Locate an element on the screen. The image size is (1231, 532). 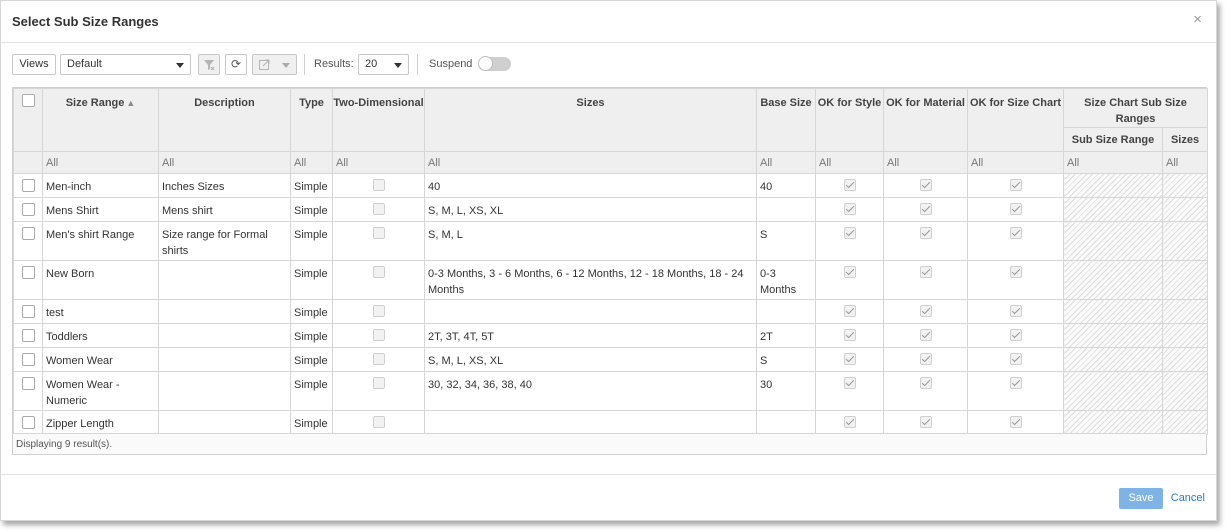
filter-ok-style: All is located at coordinates (849, 162).